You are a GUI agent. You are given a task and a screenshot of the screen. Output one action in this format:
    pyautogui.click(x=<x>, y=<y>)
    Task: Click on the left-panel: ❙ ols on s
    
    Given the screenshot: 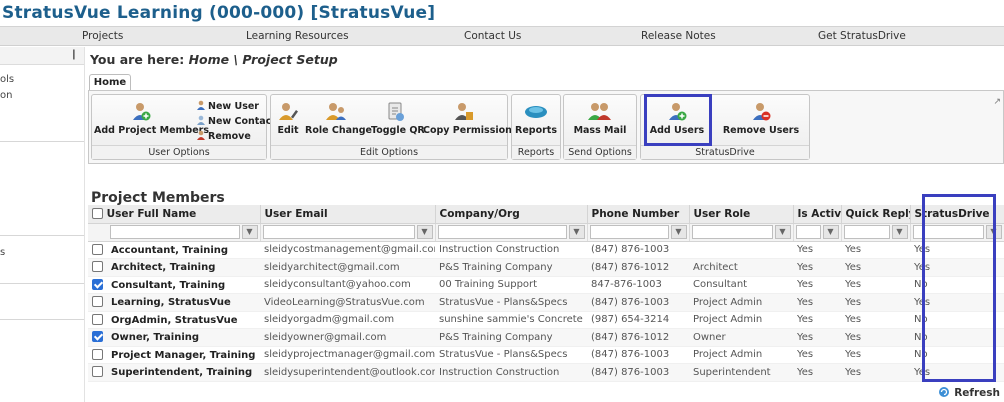 What is the action you would take?
    pyautogui.click(x=42, y=224)
    